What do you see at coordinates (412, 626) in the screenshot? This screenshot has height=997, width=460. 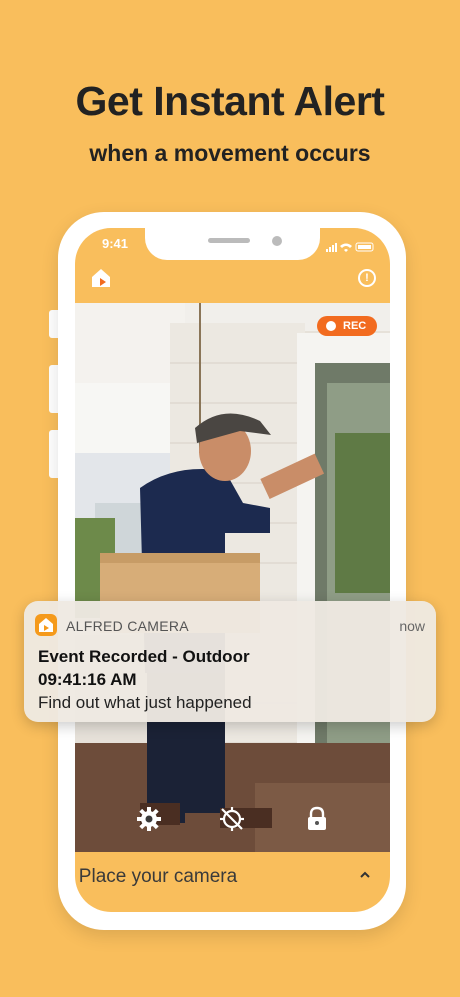 I see `notification-time: now` at bounding box center [412, 626].